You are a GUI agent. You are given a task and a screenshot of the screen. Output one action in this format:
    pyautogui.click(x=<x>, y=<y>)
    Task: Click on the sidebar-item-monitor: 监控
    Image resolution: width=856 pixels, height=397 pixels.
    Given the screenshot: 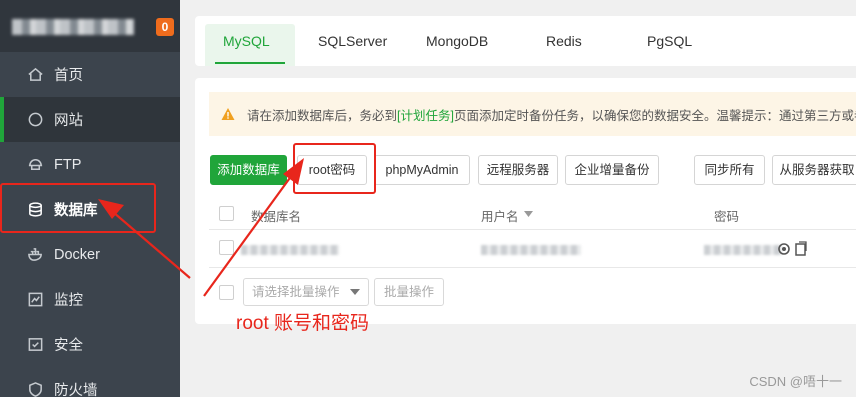 What is the action you would take?
    pyautogui.click(x=90, y=299)
    